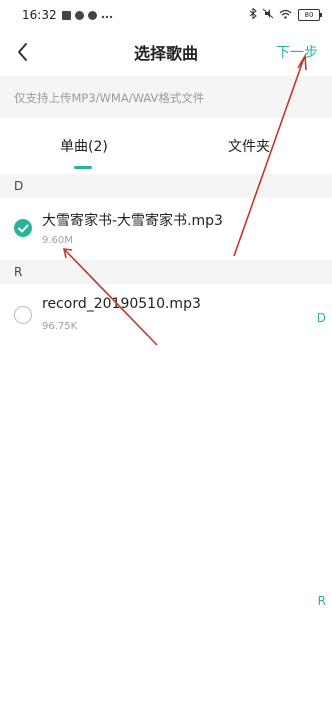 This screenshot has width=332, height=720. Describe the element at coordinates (166, 272) in the screenshot. I see `section-header-r: R` at that location.